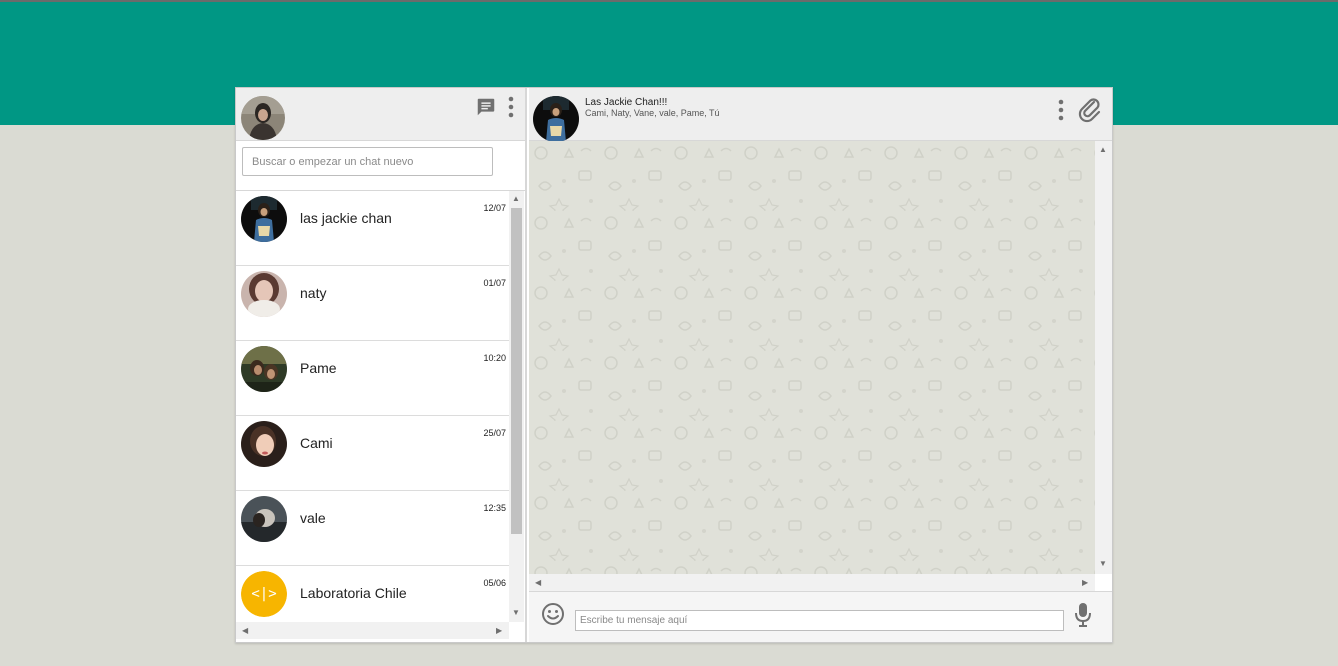 The width and height of the screenshot is (1338, 666). Describe the element at coordinates (372, 228) in the screenshot. I see `chat-list-item: las jackie chan 12/07` at that location.